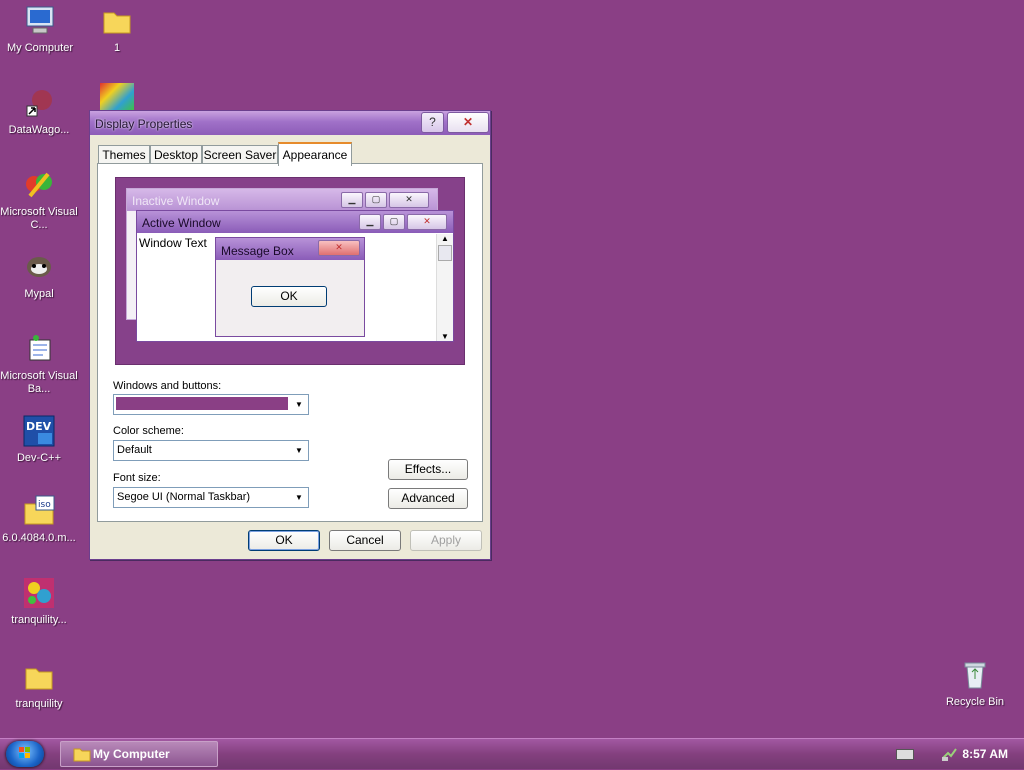 This screenshot has width=1024, height=770. What do you see at coordinates (148, 431) in the screenshot?
I see `color-scheme-label: Color scheme:` at bounding box center [148, 431].